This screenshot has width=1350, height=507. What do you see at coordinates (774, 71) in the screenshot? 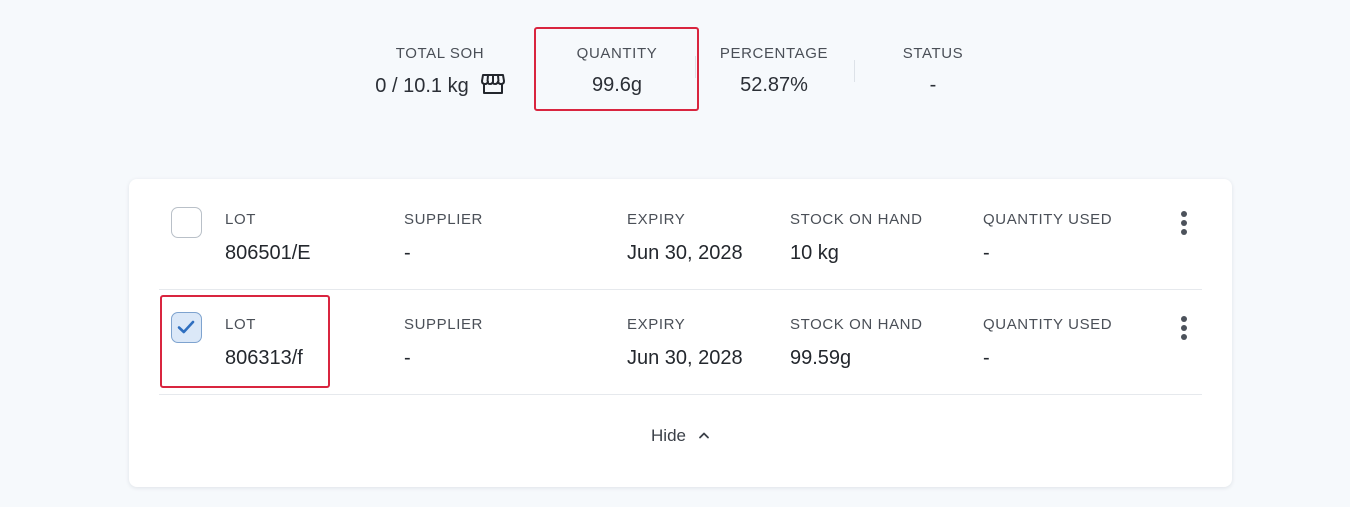
I see `stat-percentage: PERCENTAGE 52.87%` at bounding box center [774, 71].